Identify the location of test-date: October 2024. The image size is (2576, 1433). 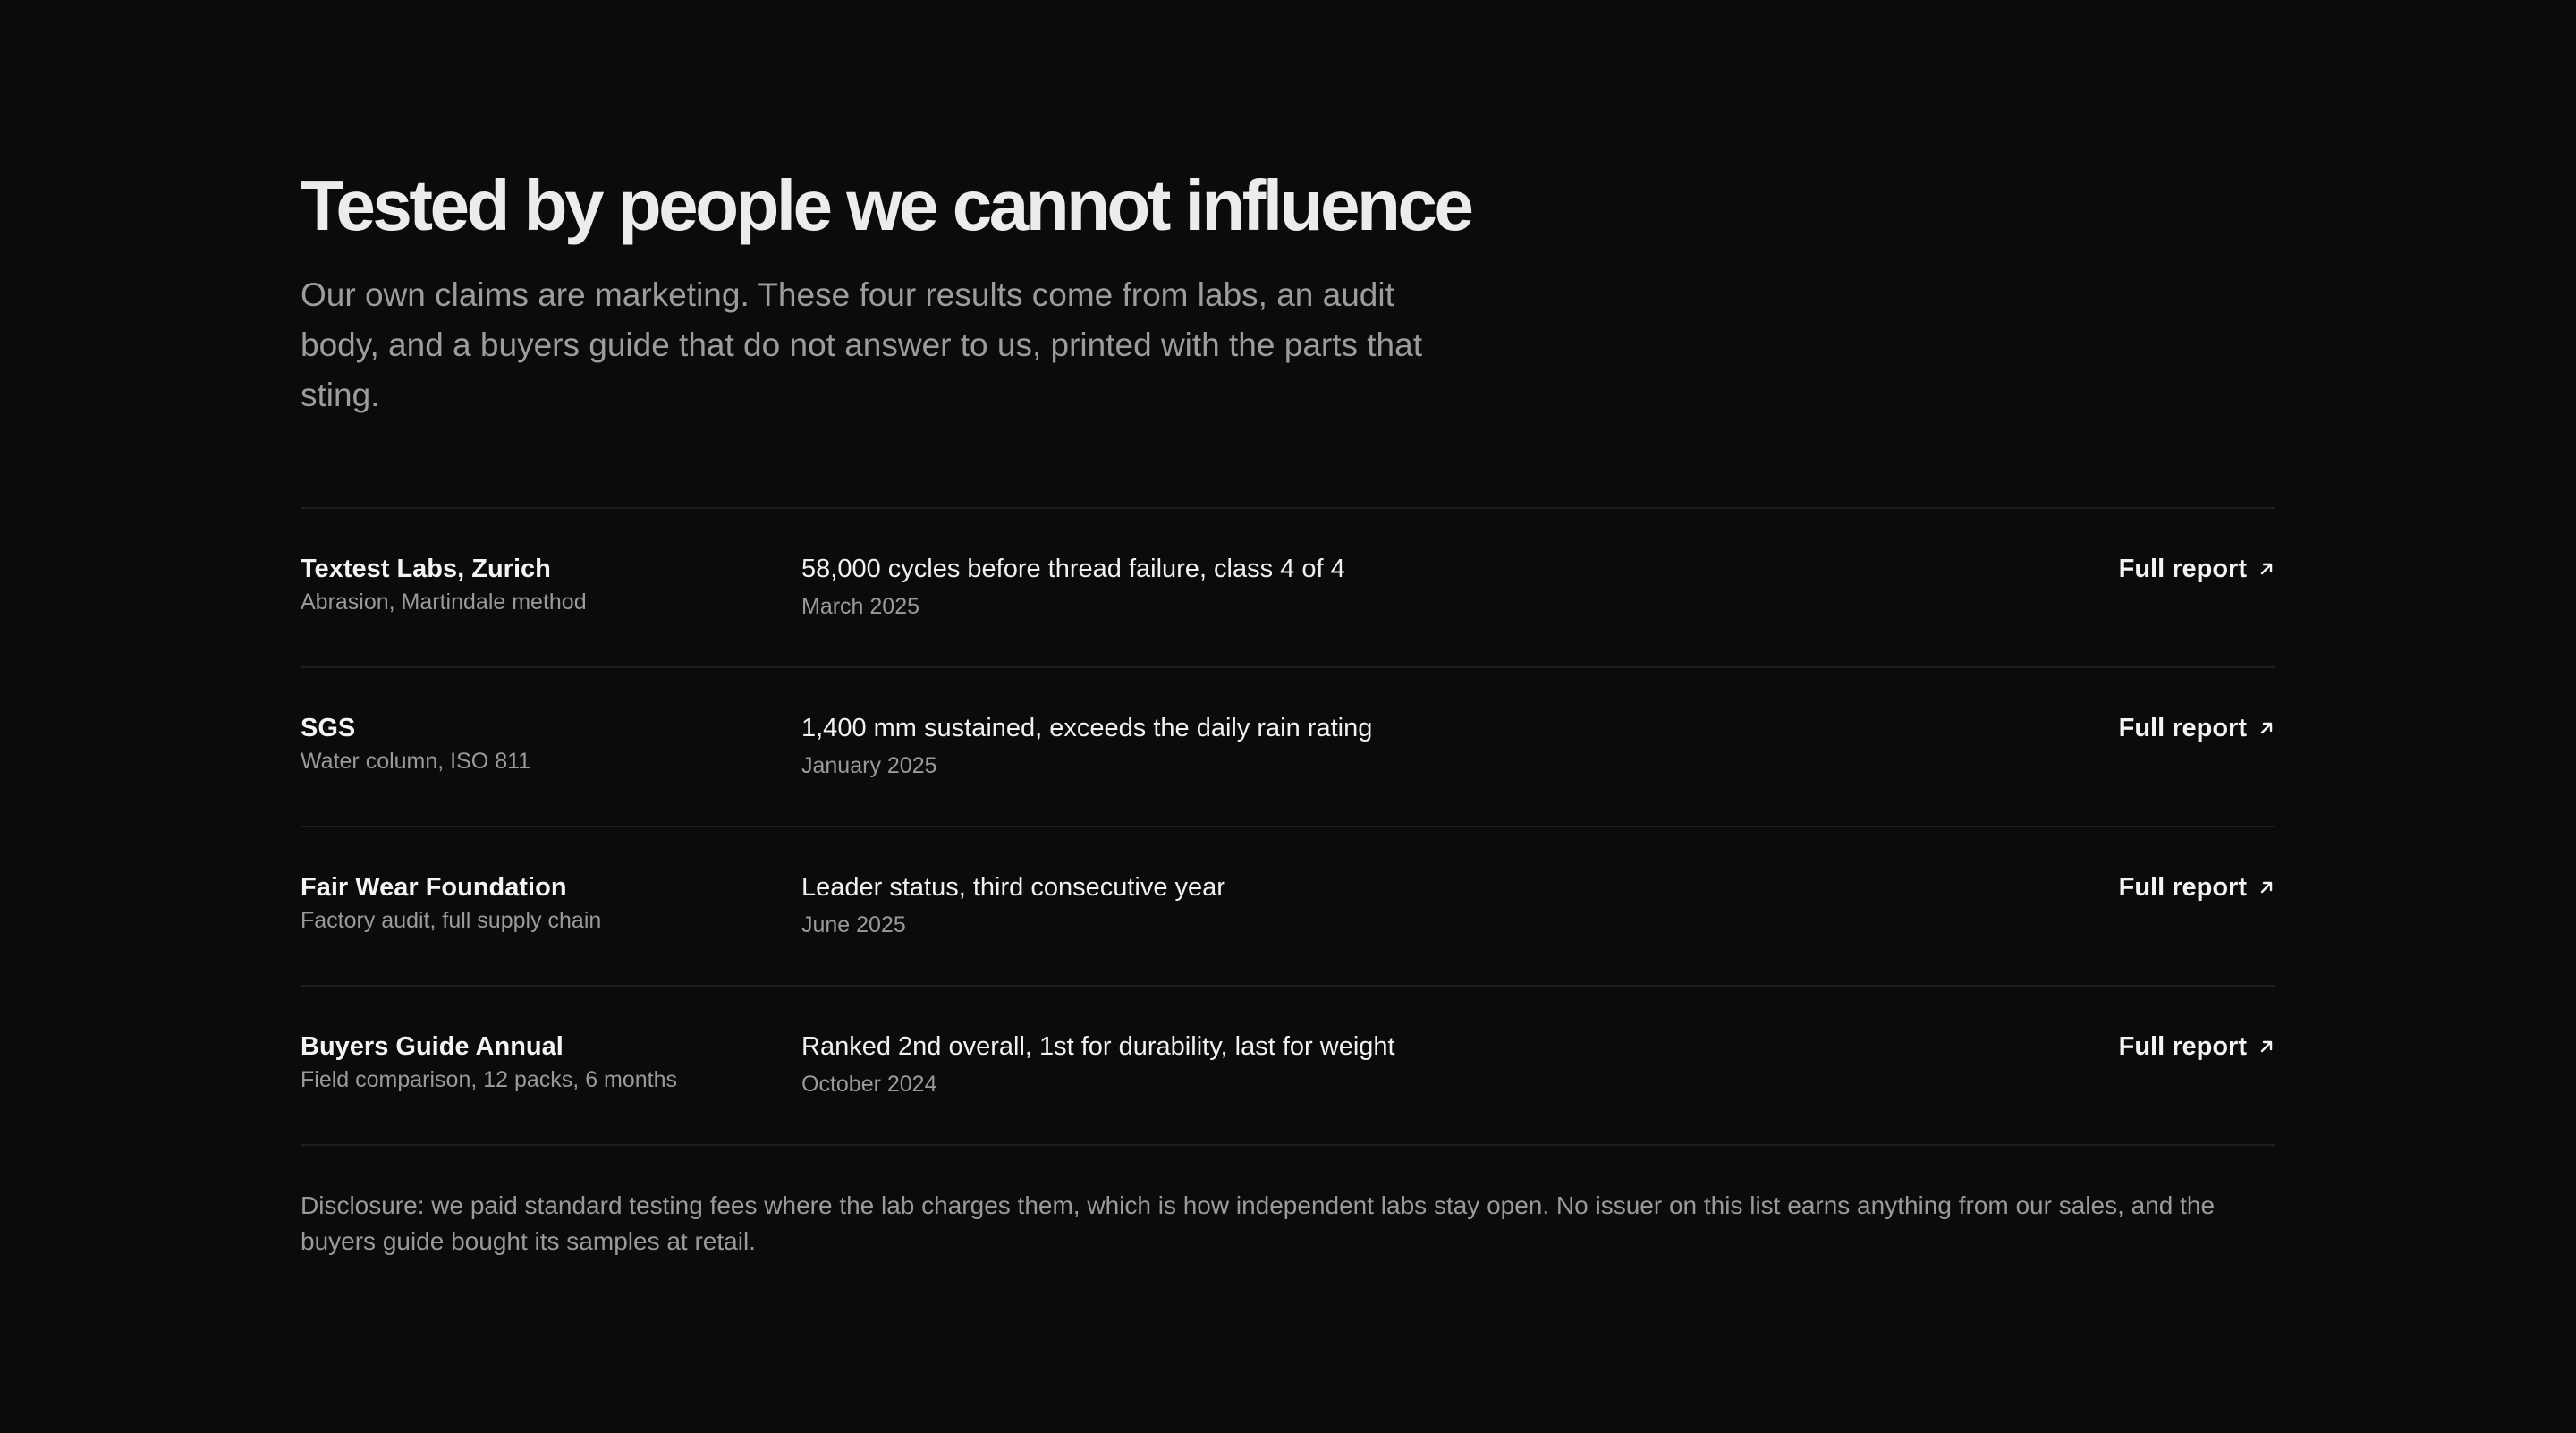
(869, 1084).